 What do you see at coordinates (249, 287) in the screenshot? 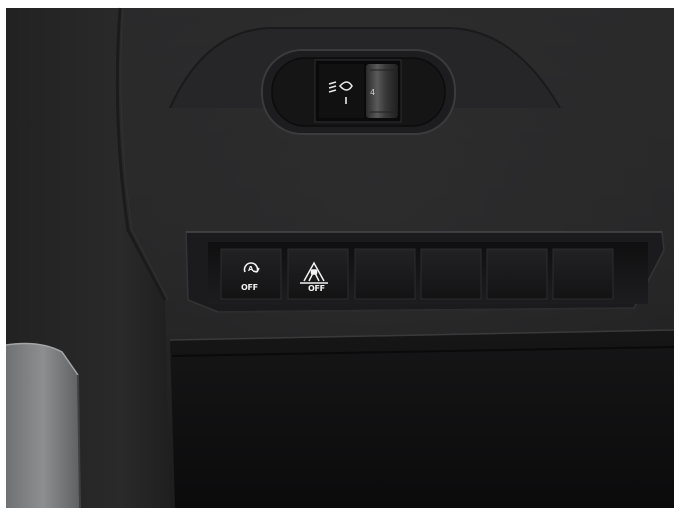
I see `stop-start-off-label: OFF` at bounding box center [249, 287].